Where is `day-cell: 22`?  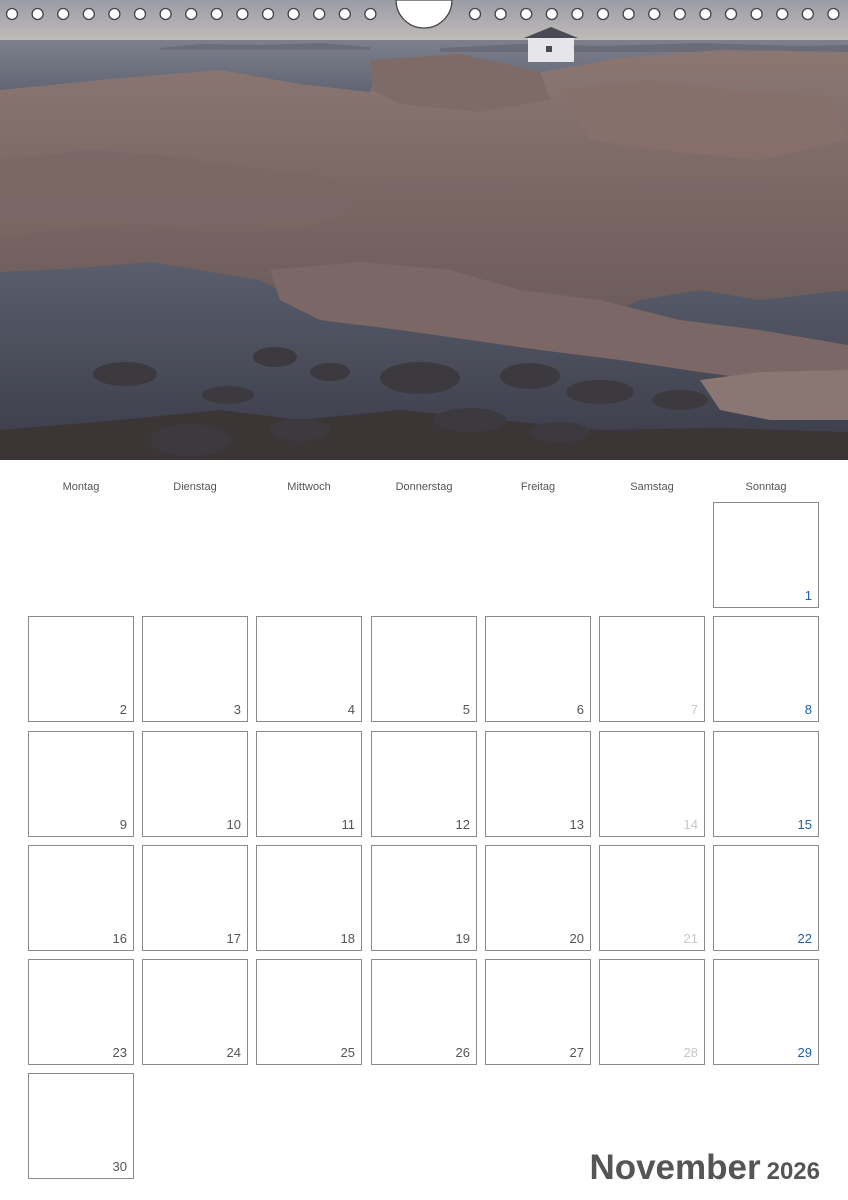 day-cell: 22 is located at coordinates (766, 898).